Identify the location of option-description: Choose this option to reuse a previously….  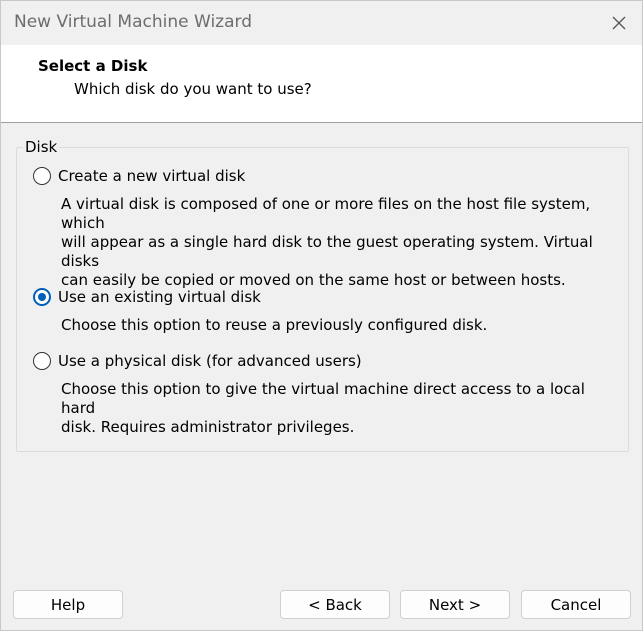
(341, 325).